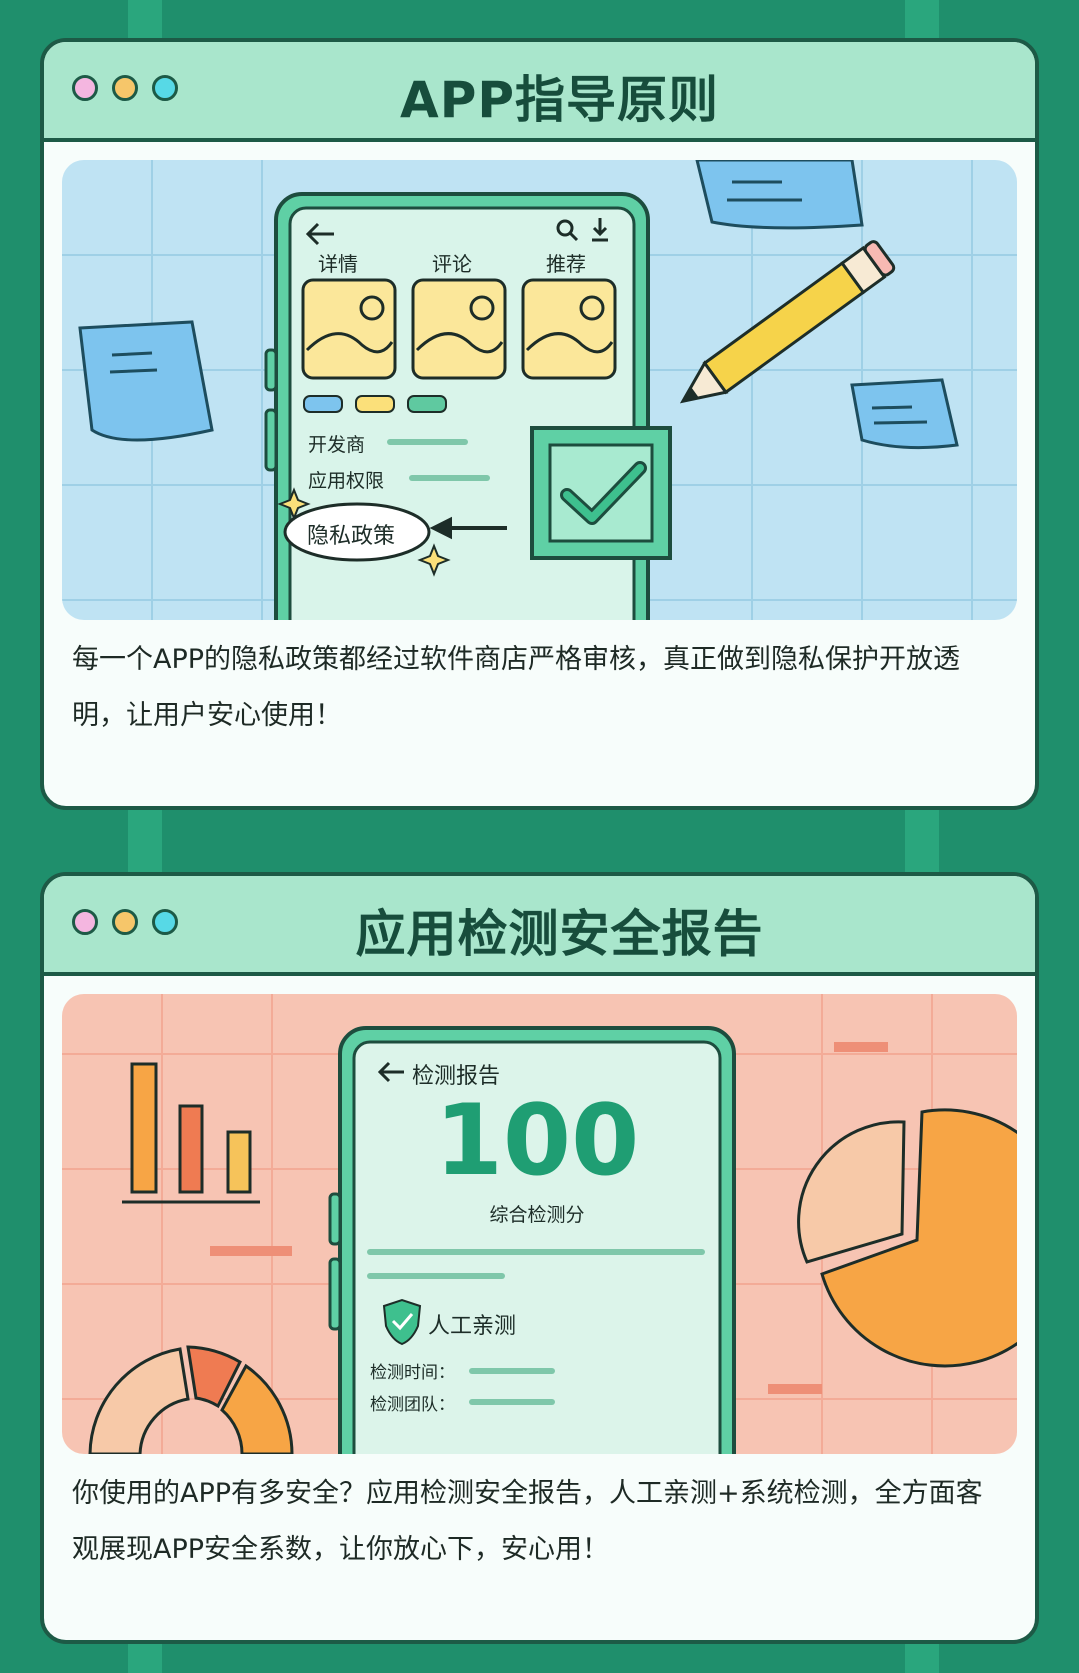 This screenshot has height=1673, width=1079. I want to click on tab-recommend: 推荐, so click(566, 262).